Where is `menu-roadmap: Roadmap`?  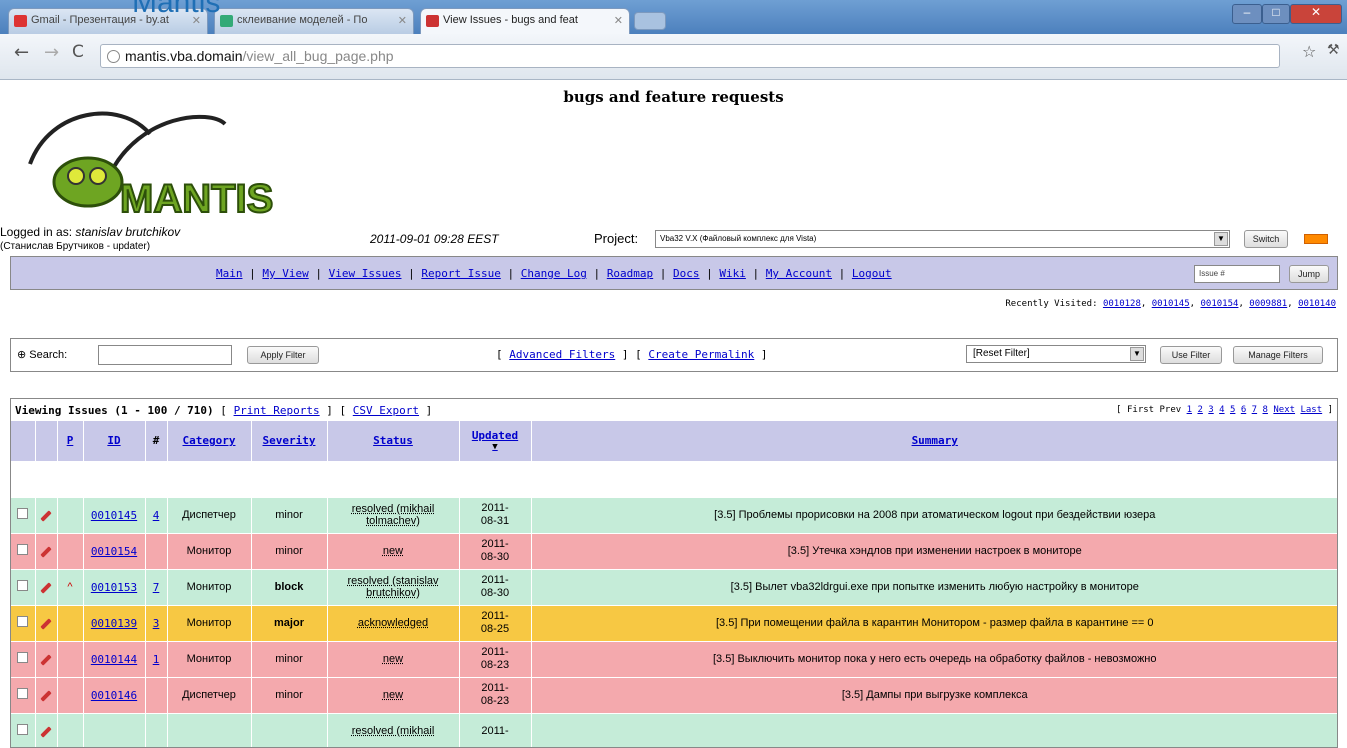 menu-roadmap: Roadmap is located at coordinates (630, 273).